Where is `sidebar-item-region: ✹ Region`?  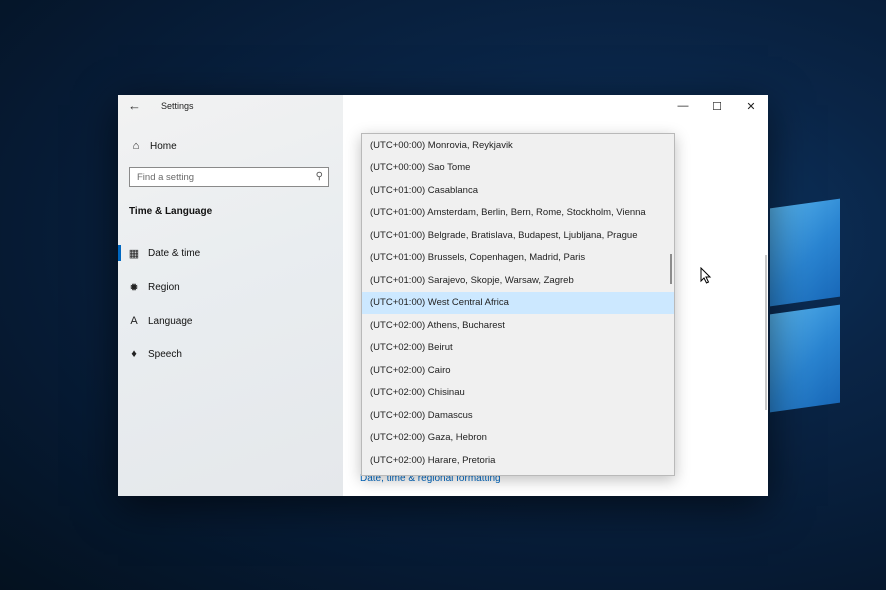 sidebar-item-region: ✹ Region is located at coordinates (230, 287).